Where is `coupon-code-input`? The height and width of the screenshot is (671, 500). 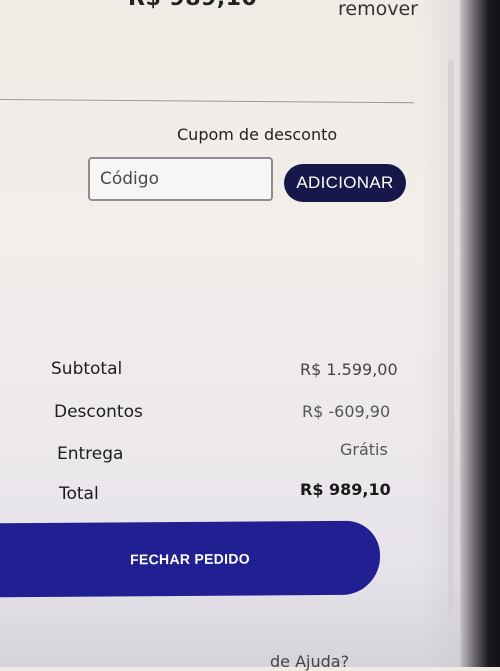 coupon-code-input is located at coordinates (180, 179).